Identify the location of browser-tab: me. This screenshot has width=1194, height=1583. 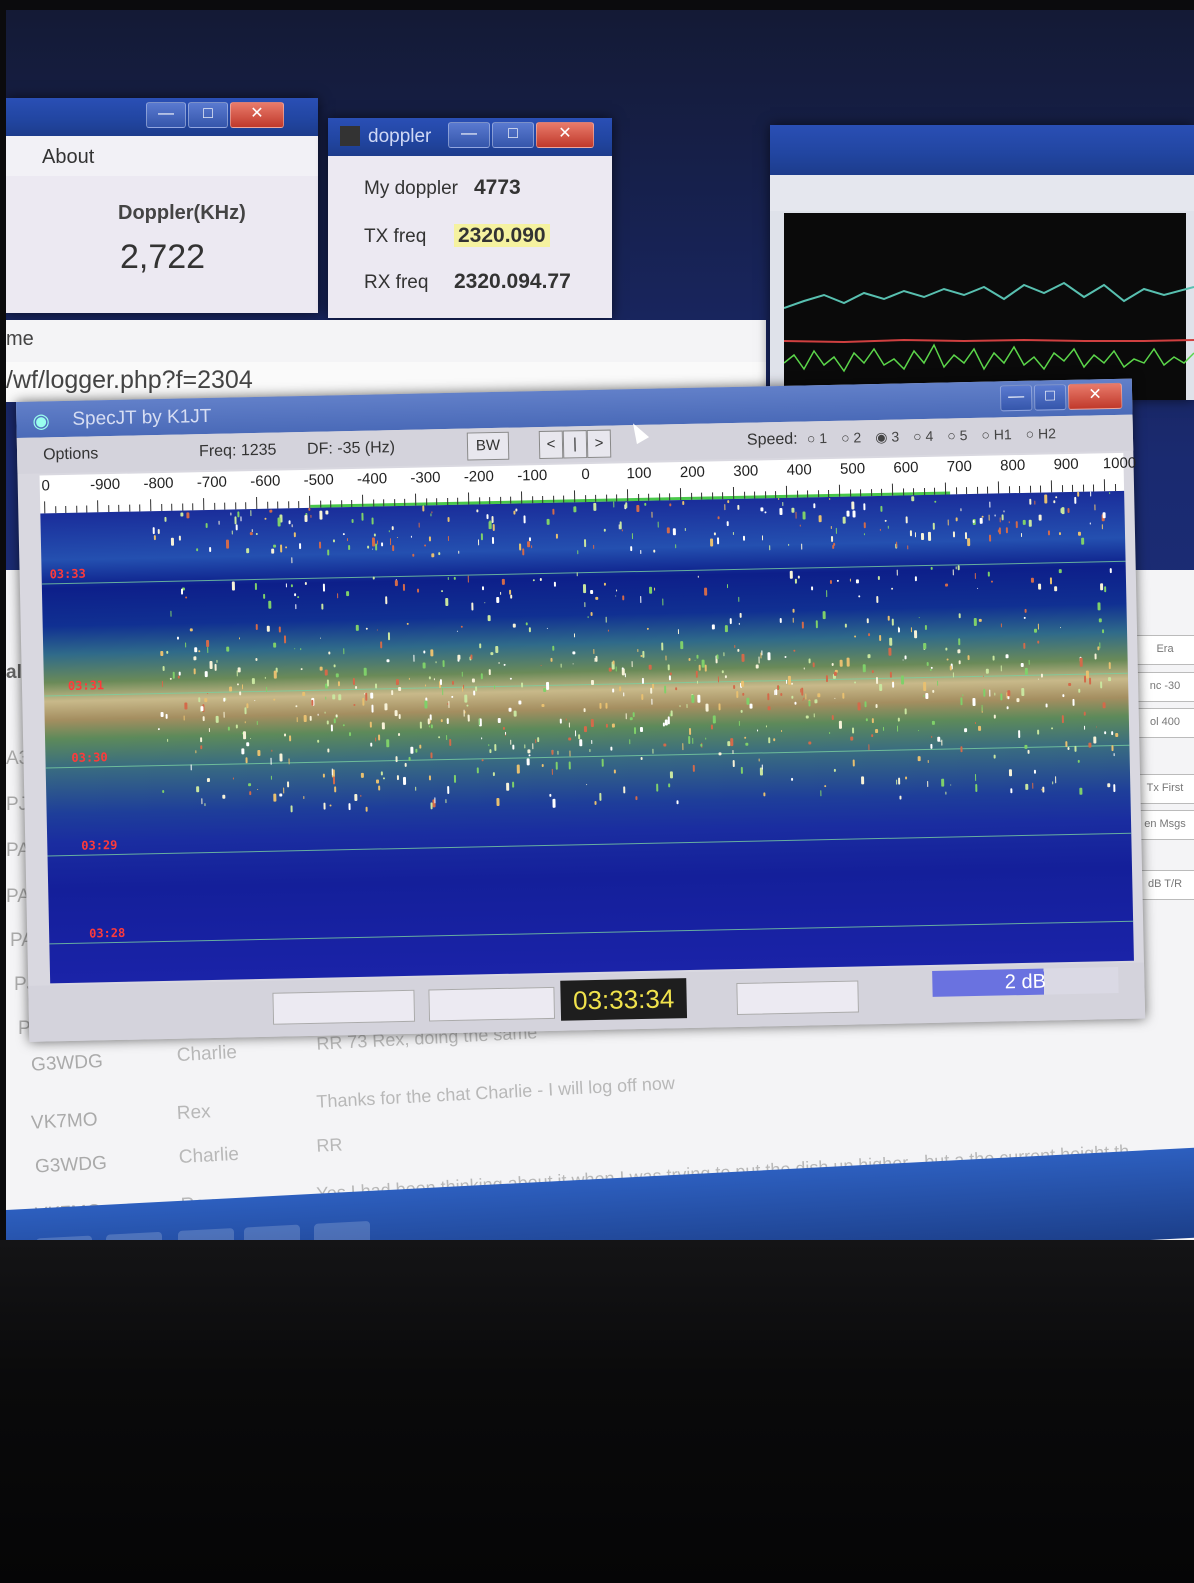
(20, 339).